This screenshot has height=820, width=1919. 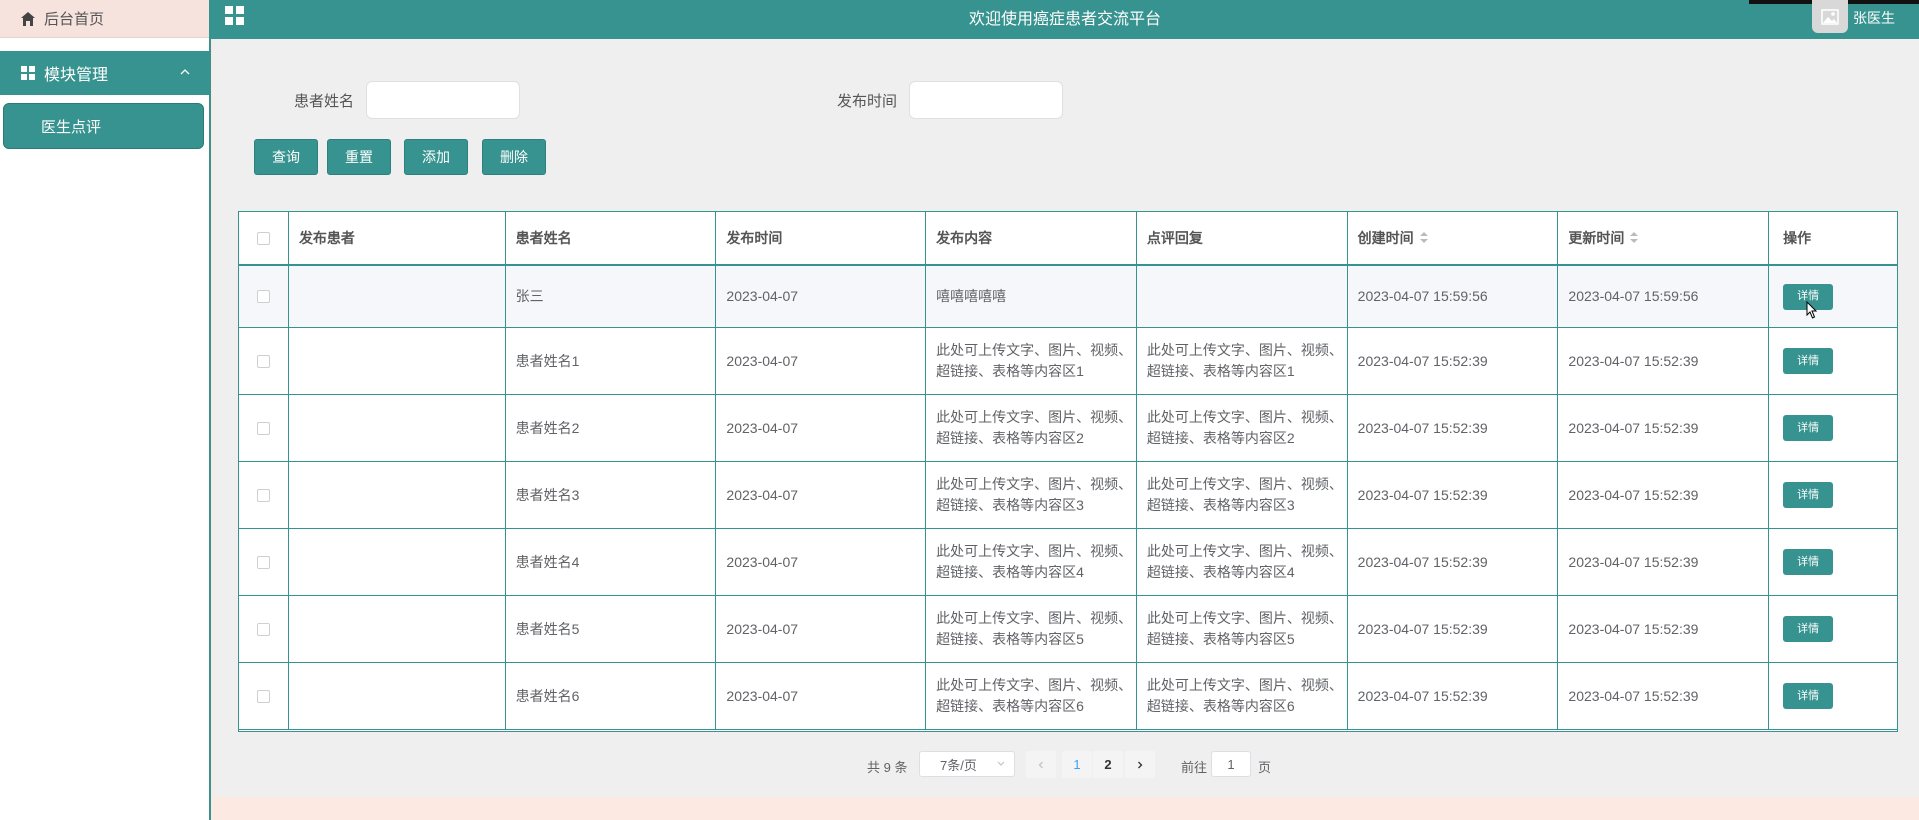 What do you see at coordinates (1108, 764) in the screenshot?
I see `page-2-button: 2` at bounding box center [1108, 764].